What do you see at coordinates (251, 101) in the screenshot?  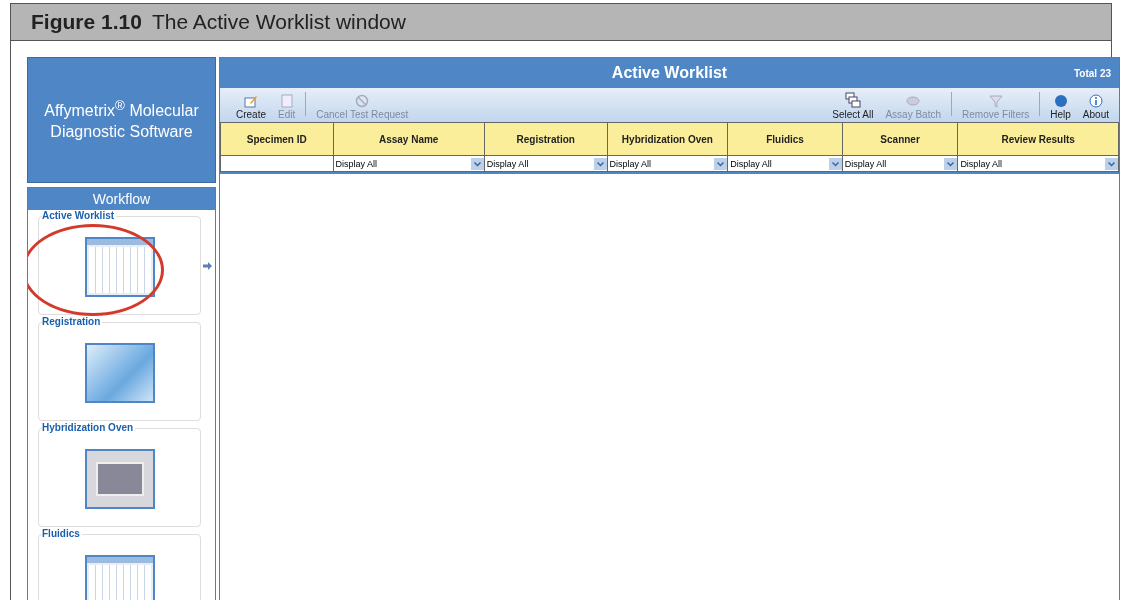 I see `pencil-icon` at bounding box center [251, 101].